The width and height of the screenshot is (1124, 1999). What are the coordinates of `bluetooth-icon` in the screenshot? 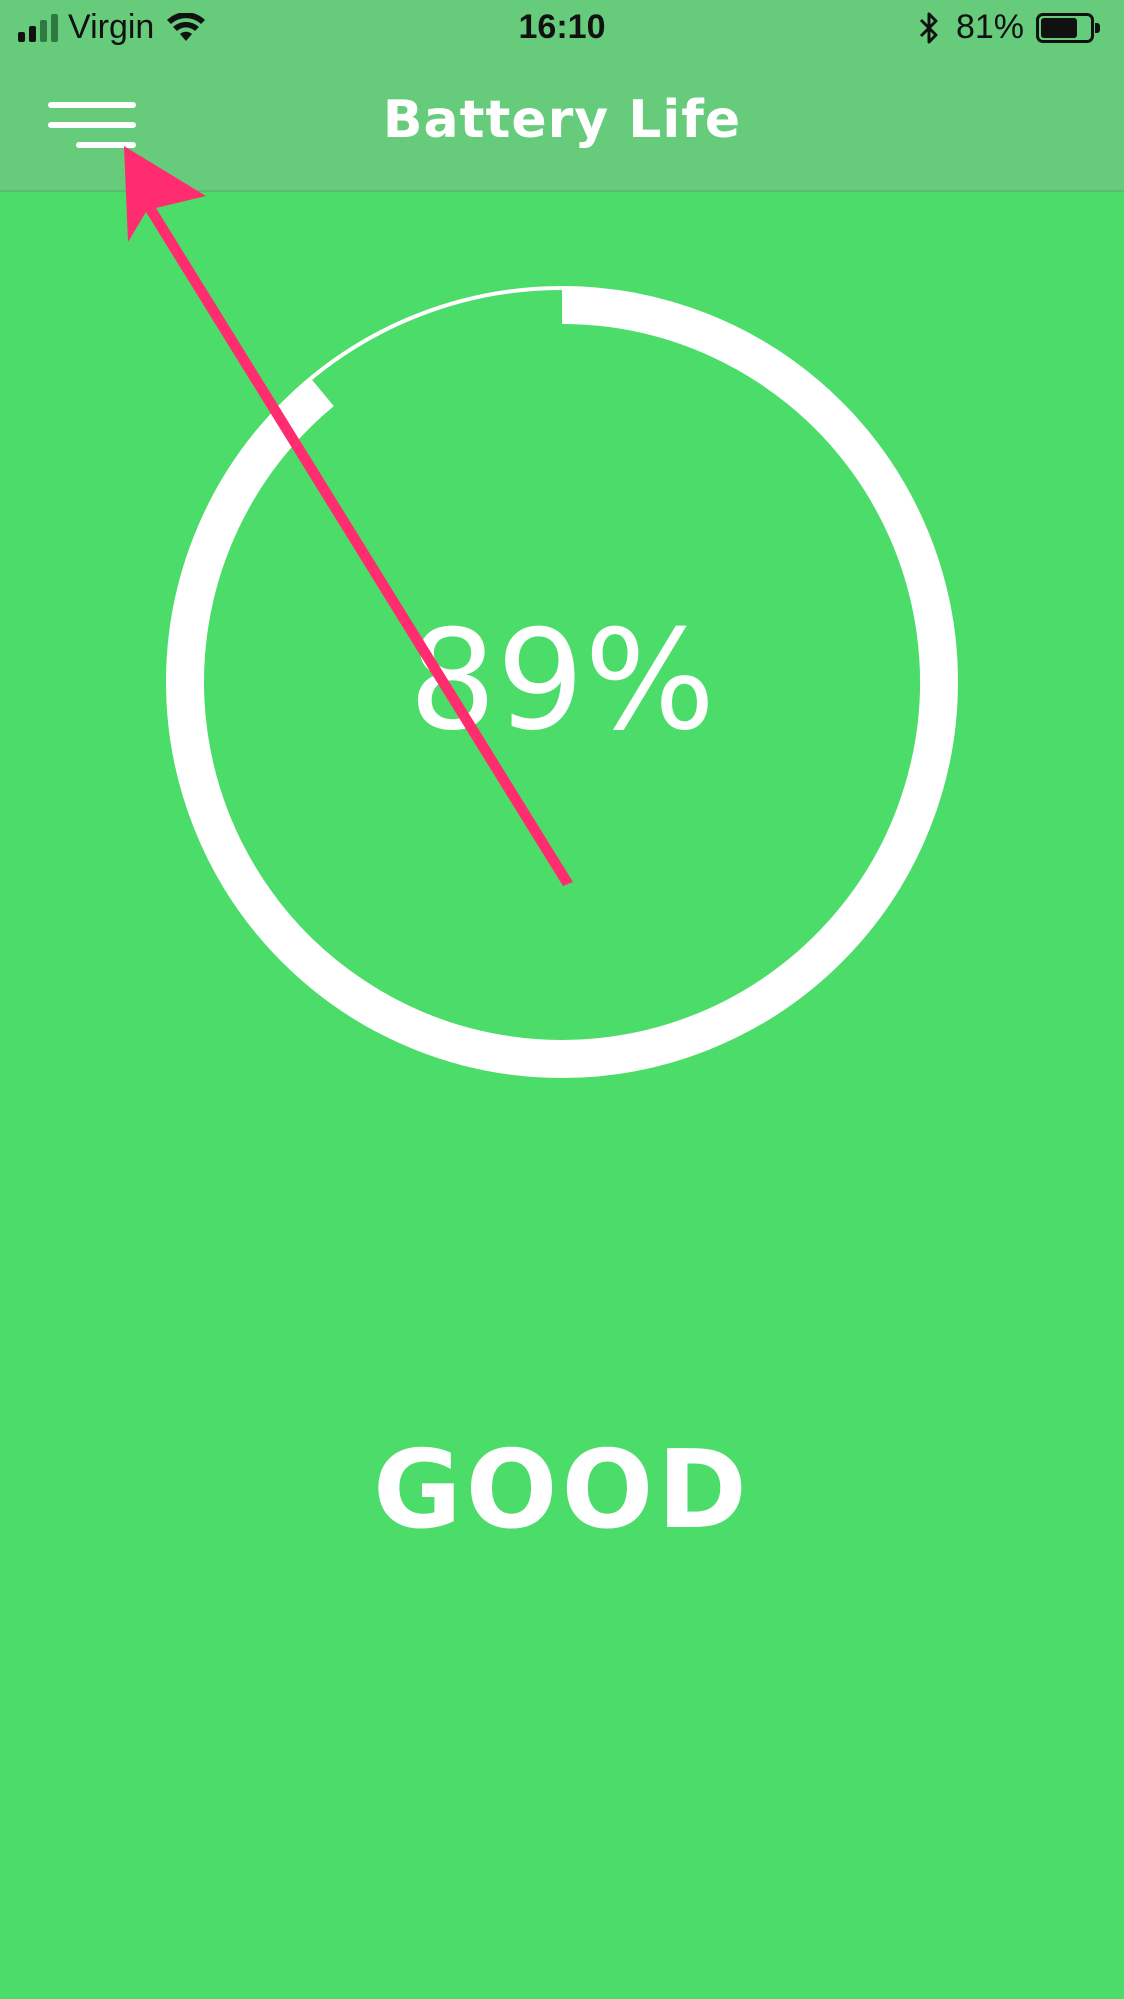 It's located at (928, 27).